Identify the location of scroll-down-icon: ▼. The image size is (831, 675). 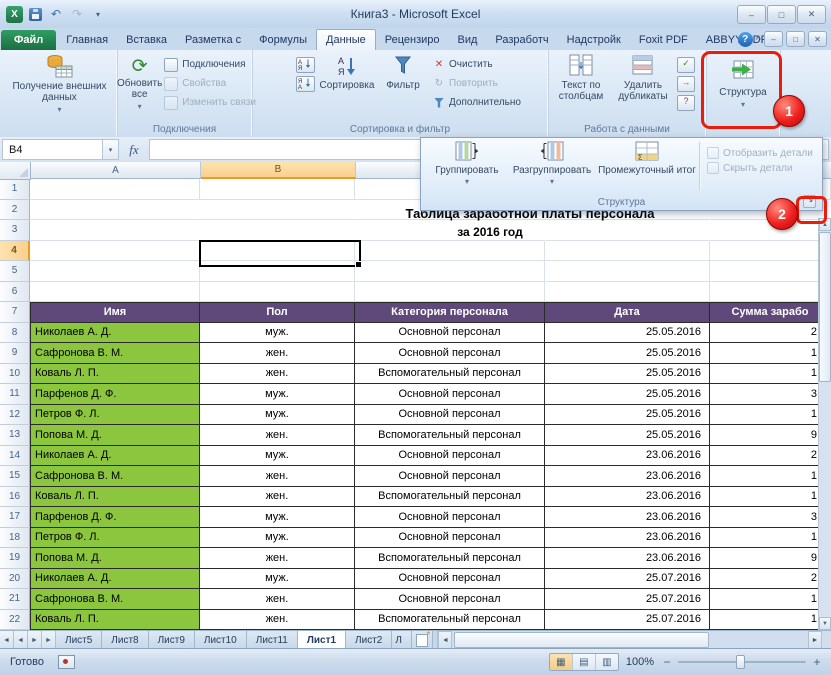
(825, 623).